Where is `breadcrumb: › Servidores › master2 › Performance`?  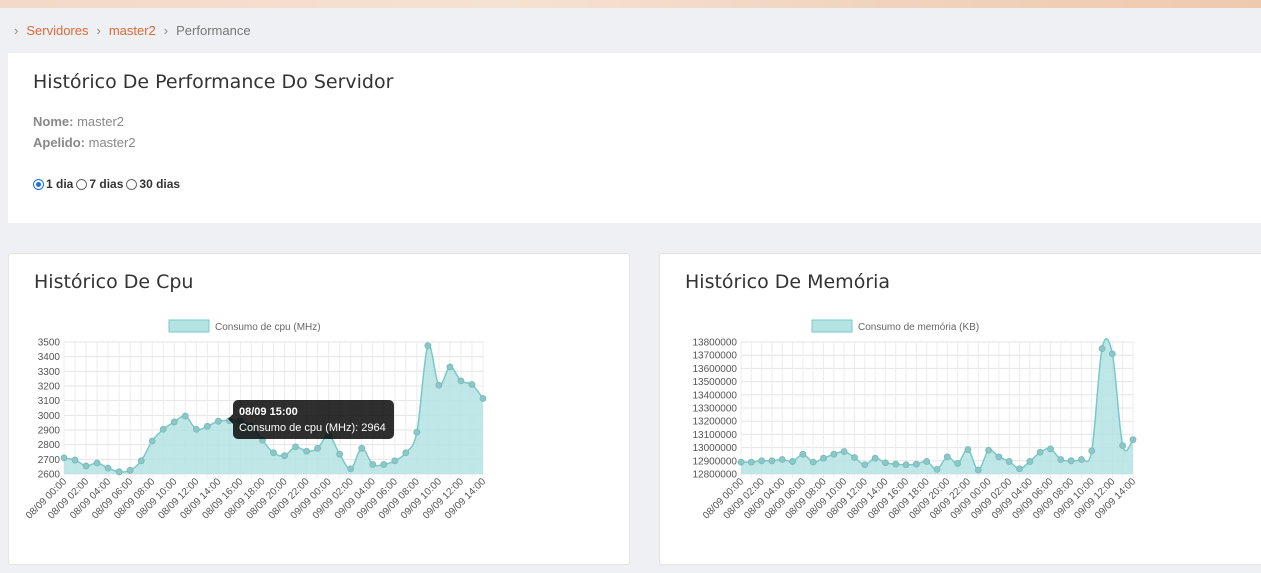 breadcrumb: › Servidores › master2 › Performance is located at coordinates (630, 30).